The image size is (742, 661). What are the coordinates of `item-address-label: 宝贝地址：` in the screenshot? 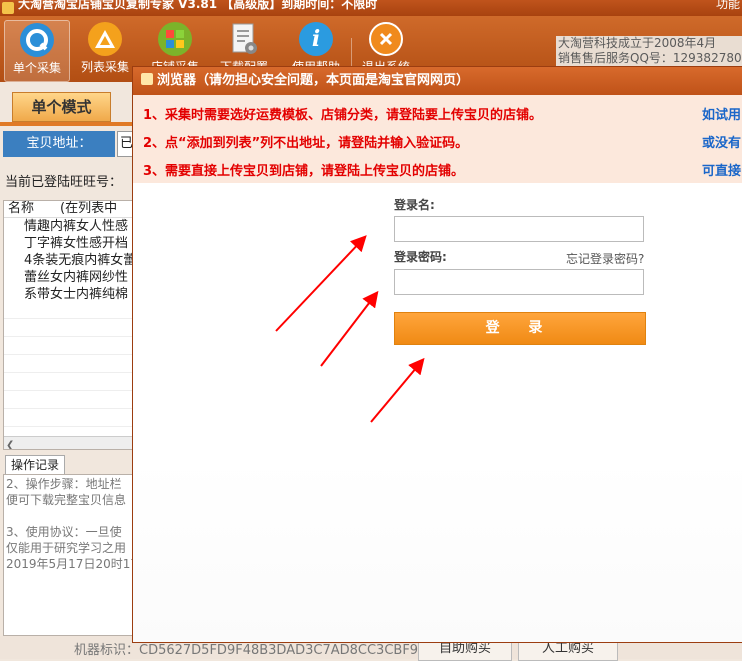 It's located at (59, 144).